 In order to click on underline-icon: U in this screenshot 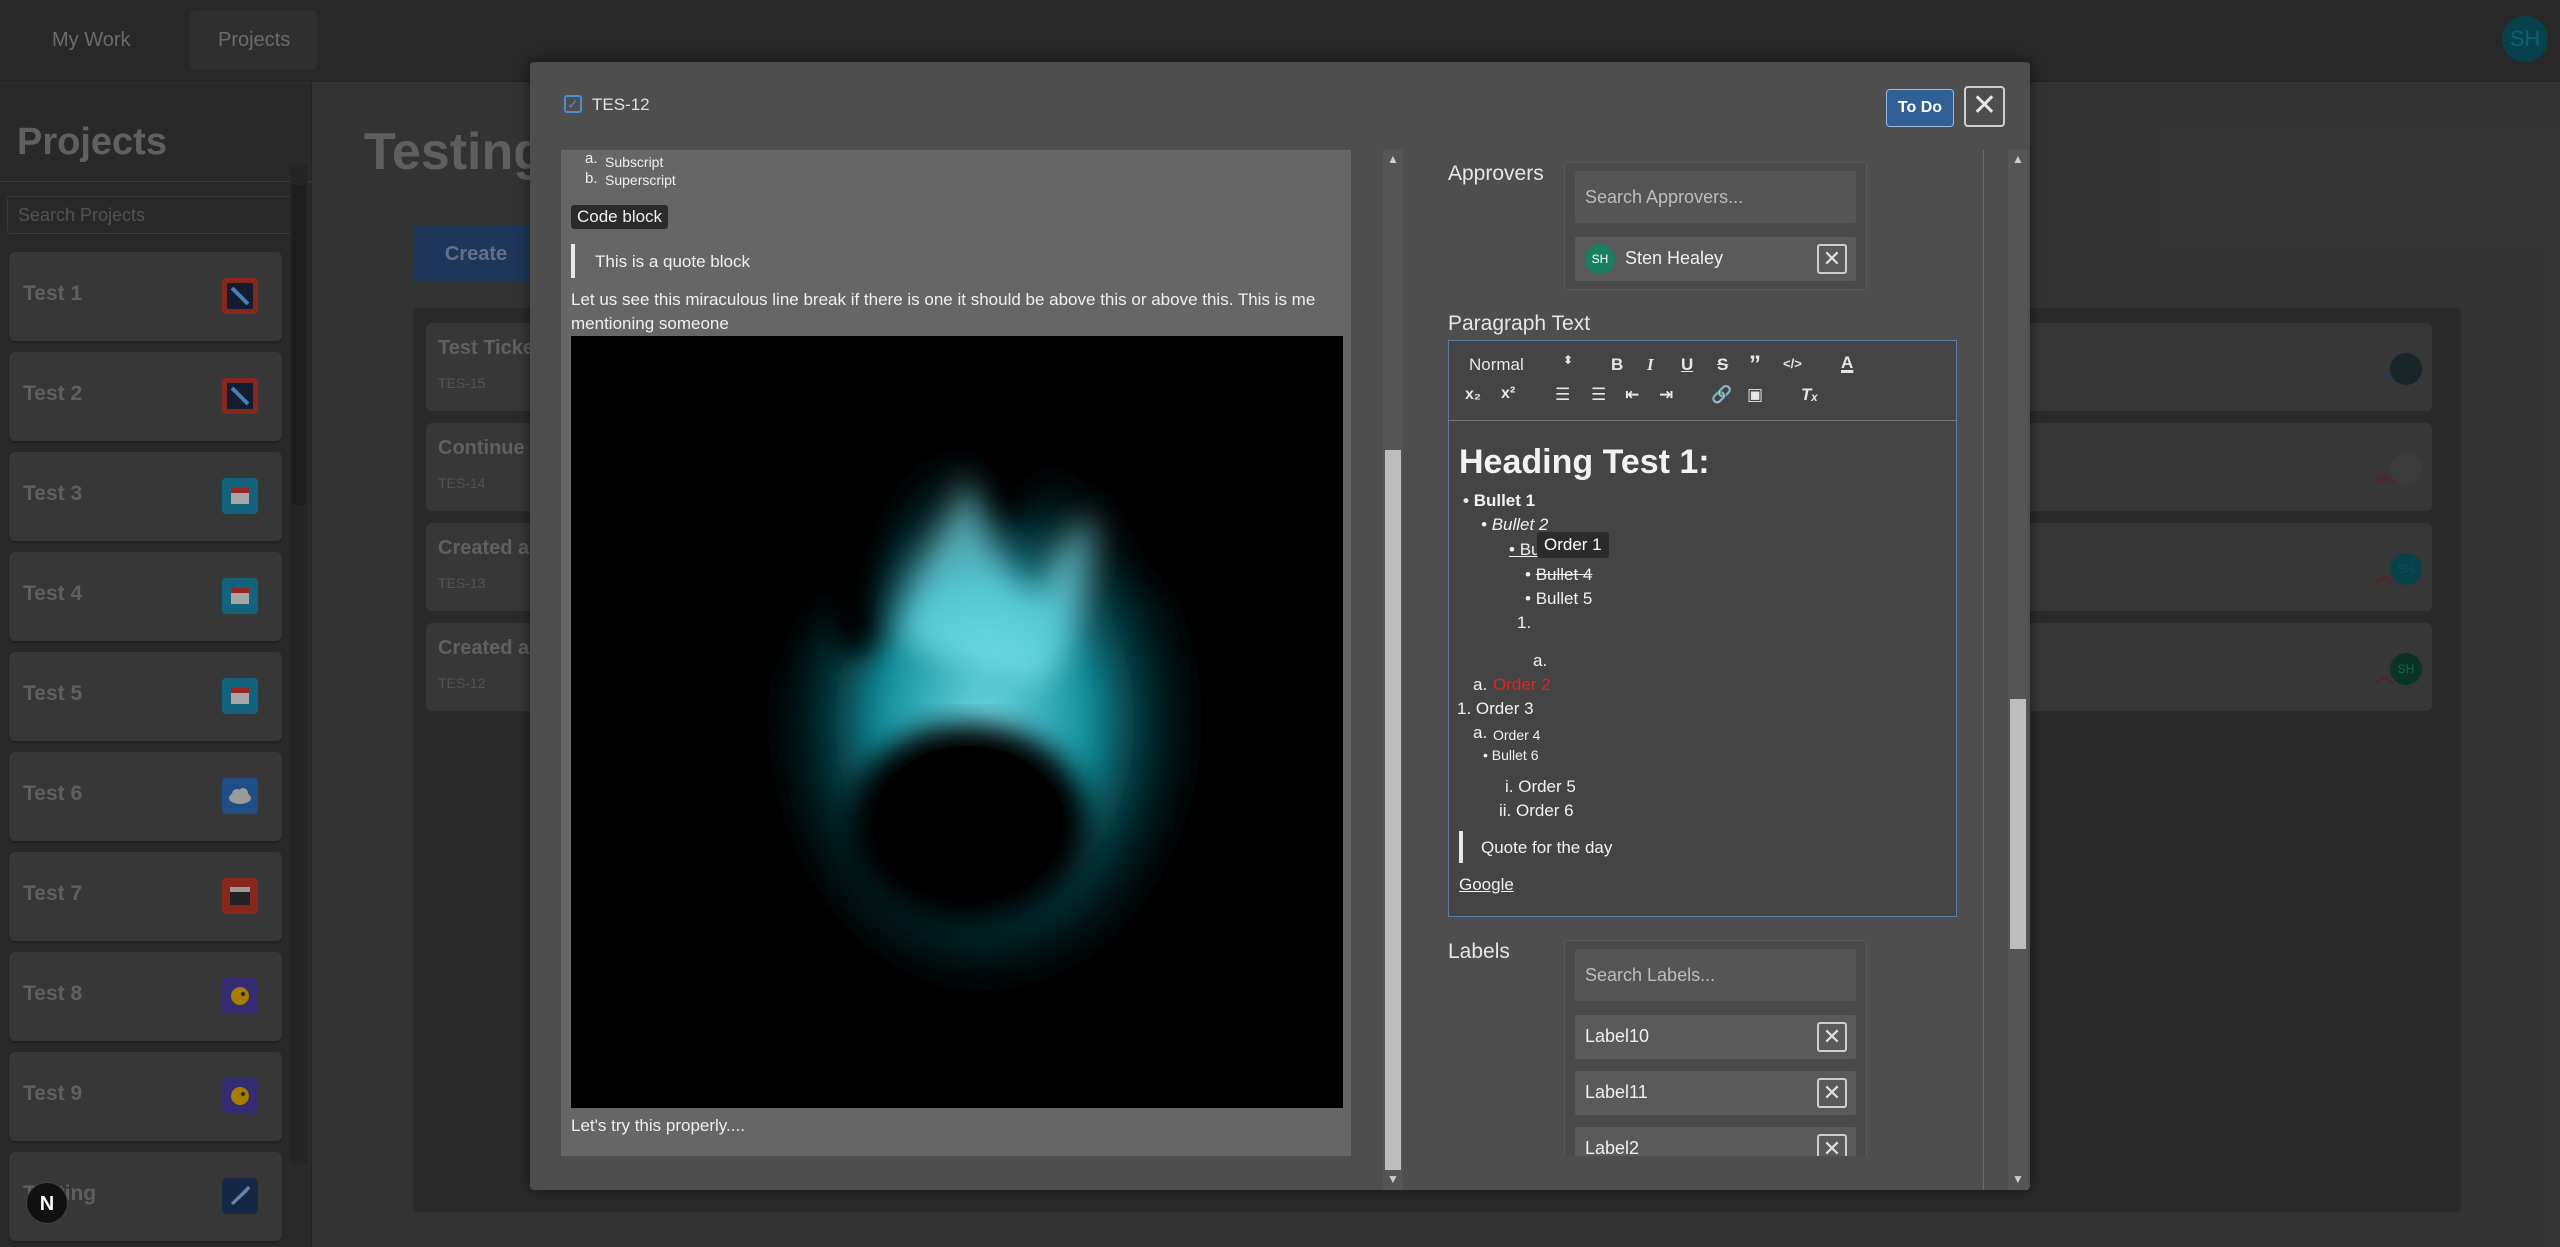, I will do `click(1687, 365)`.